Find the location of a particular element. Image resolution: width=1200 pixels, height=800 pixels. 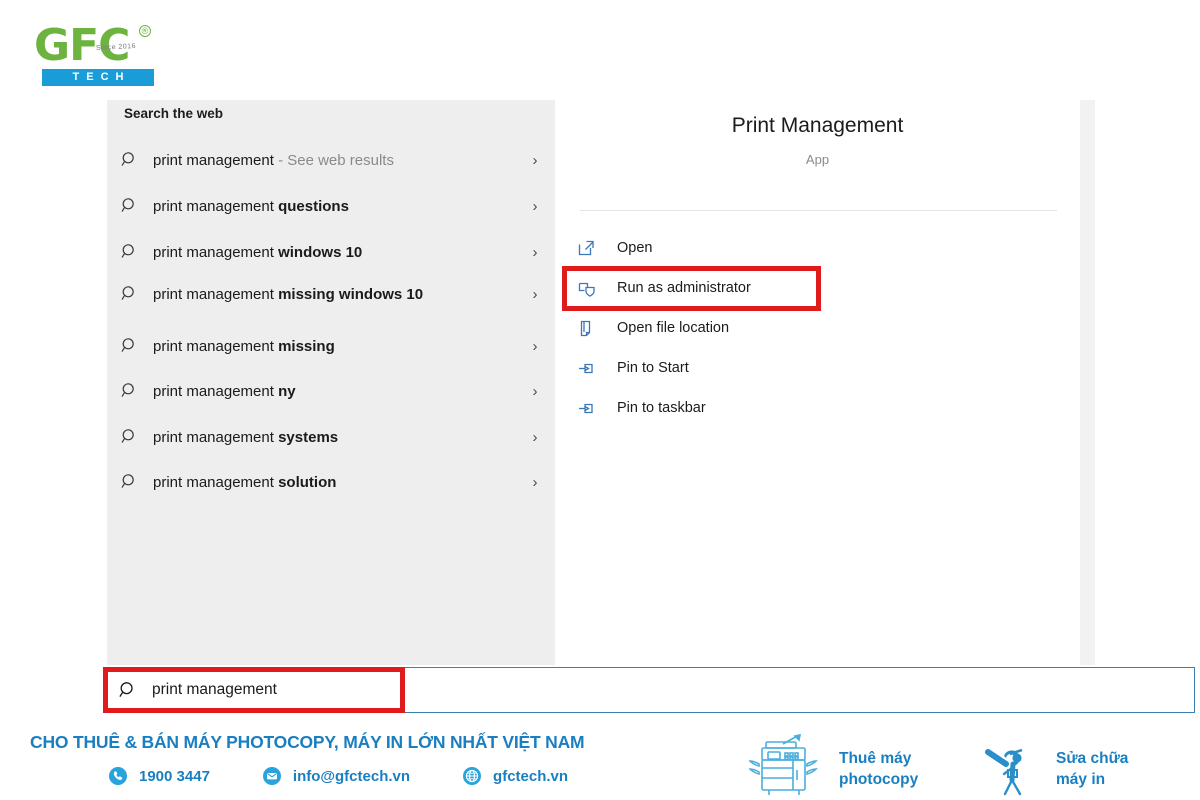

section-header-search-the-web: Search the web is located at coordinates (174, 113).